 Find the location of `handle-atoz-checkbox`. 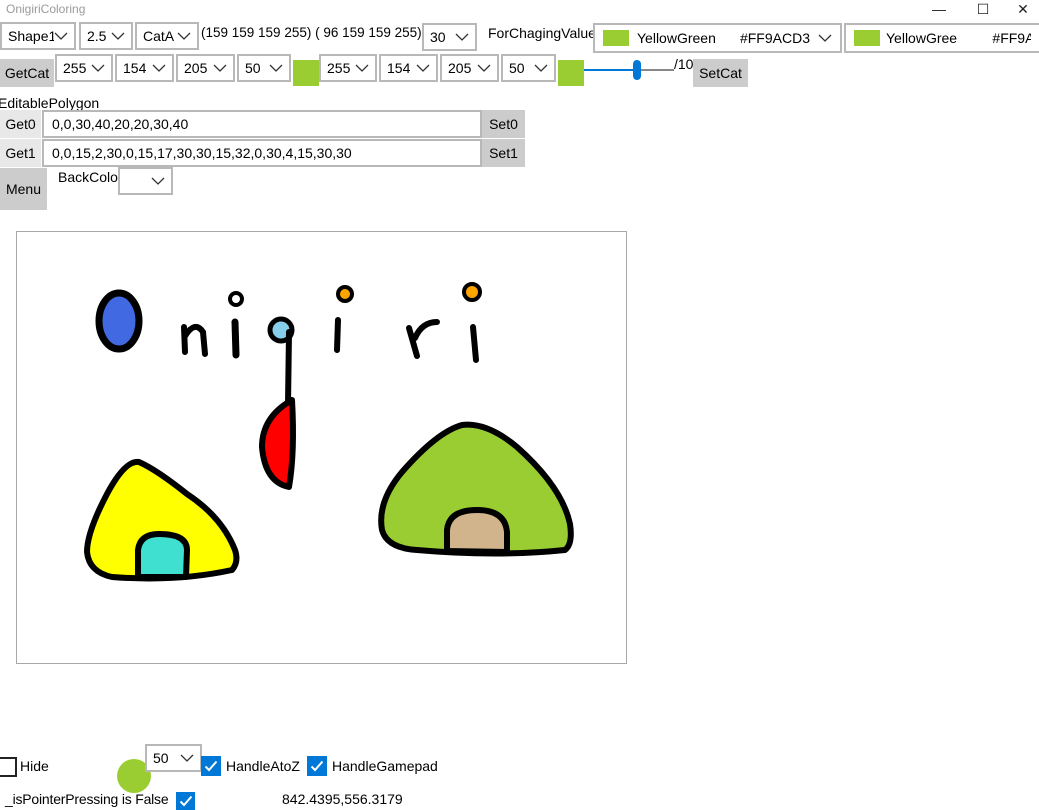

handle-atoz-checkbox is located at coordinates (211, 766).